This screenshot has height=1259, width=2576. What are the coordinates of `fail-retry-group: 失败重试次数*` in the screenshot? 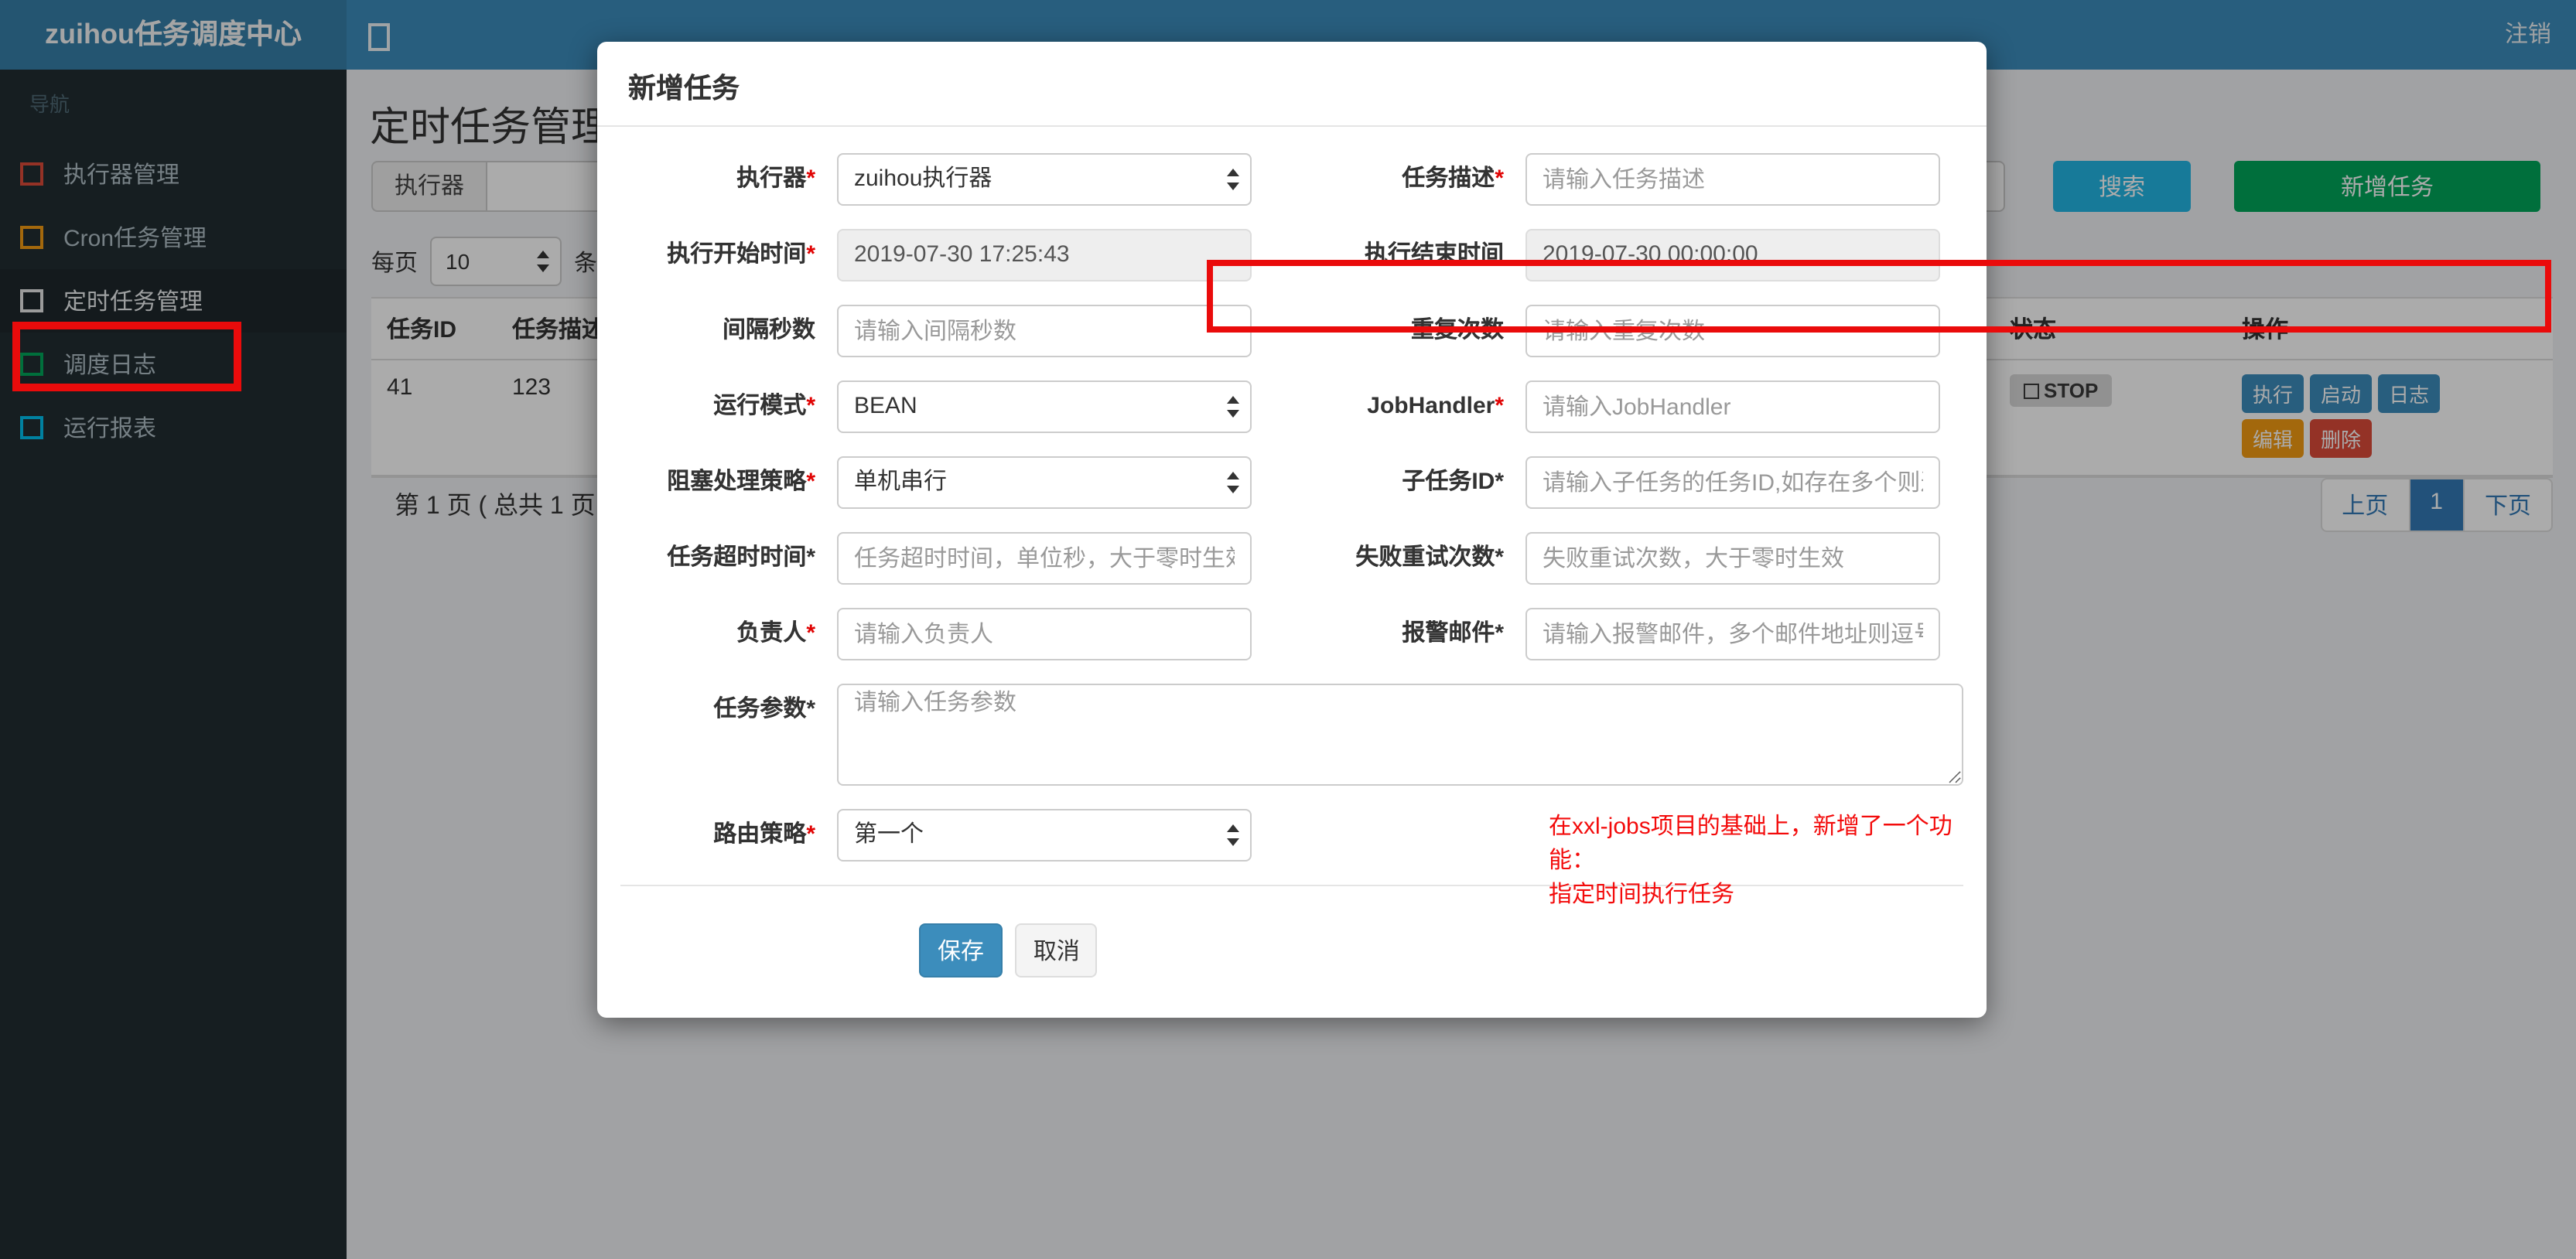 It's located at (1627, 558).